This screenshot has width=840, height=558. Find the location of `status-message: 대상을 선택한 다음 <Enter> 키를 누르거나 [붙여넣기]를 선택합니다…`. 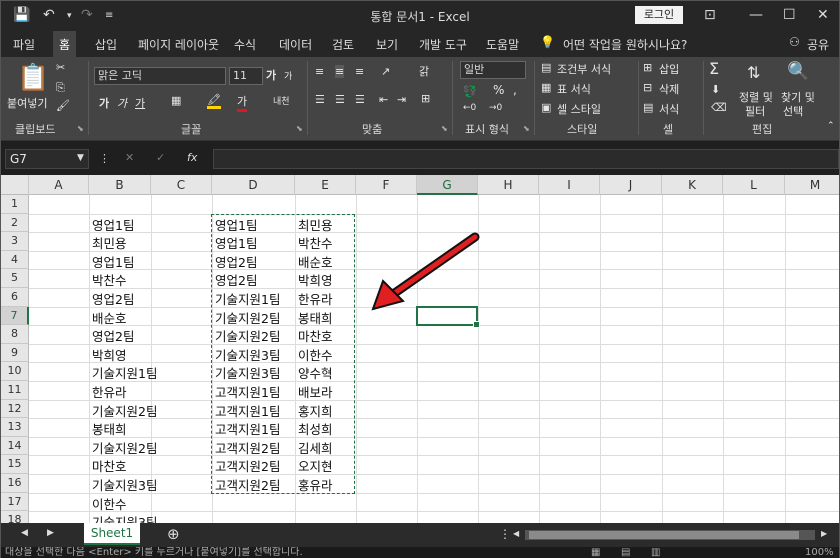

status-message: 대상을 선택한 다음 <Enter> 키를 누르거나 [붙여넣기]를 선택합니다… is located at coordinates (154, 552).